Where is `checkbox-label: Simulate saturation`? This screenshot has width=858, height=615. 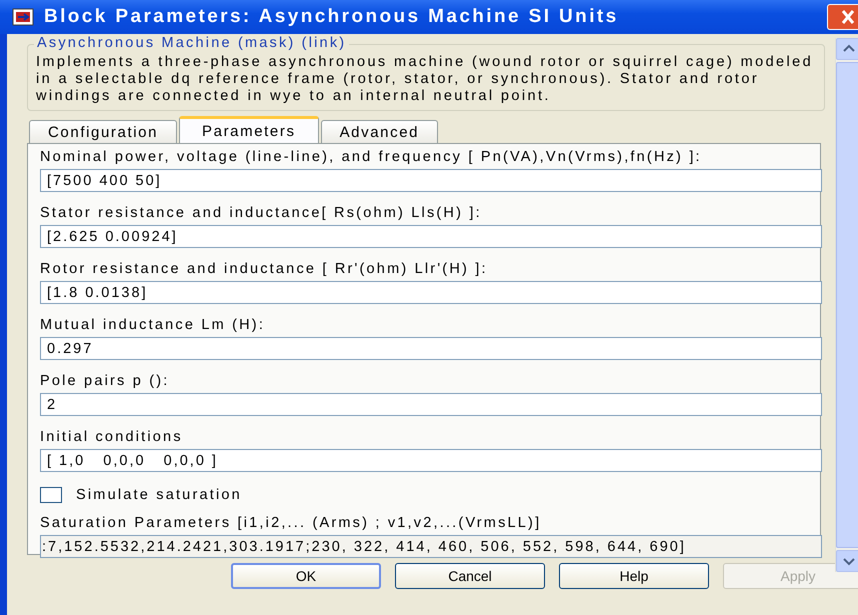
checkbox-label: Simulate saturation is located at coordinates (159, 495).